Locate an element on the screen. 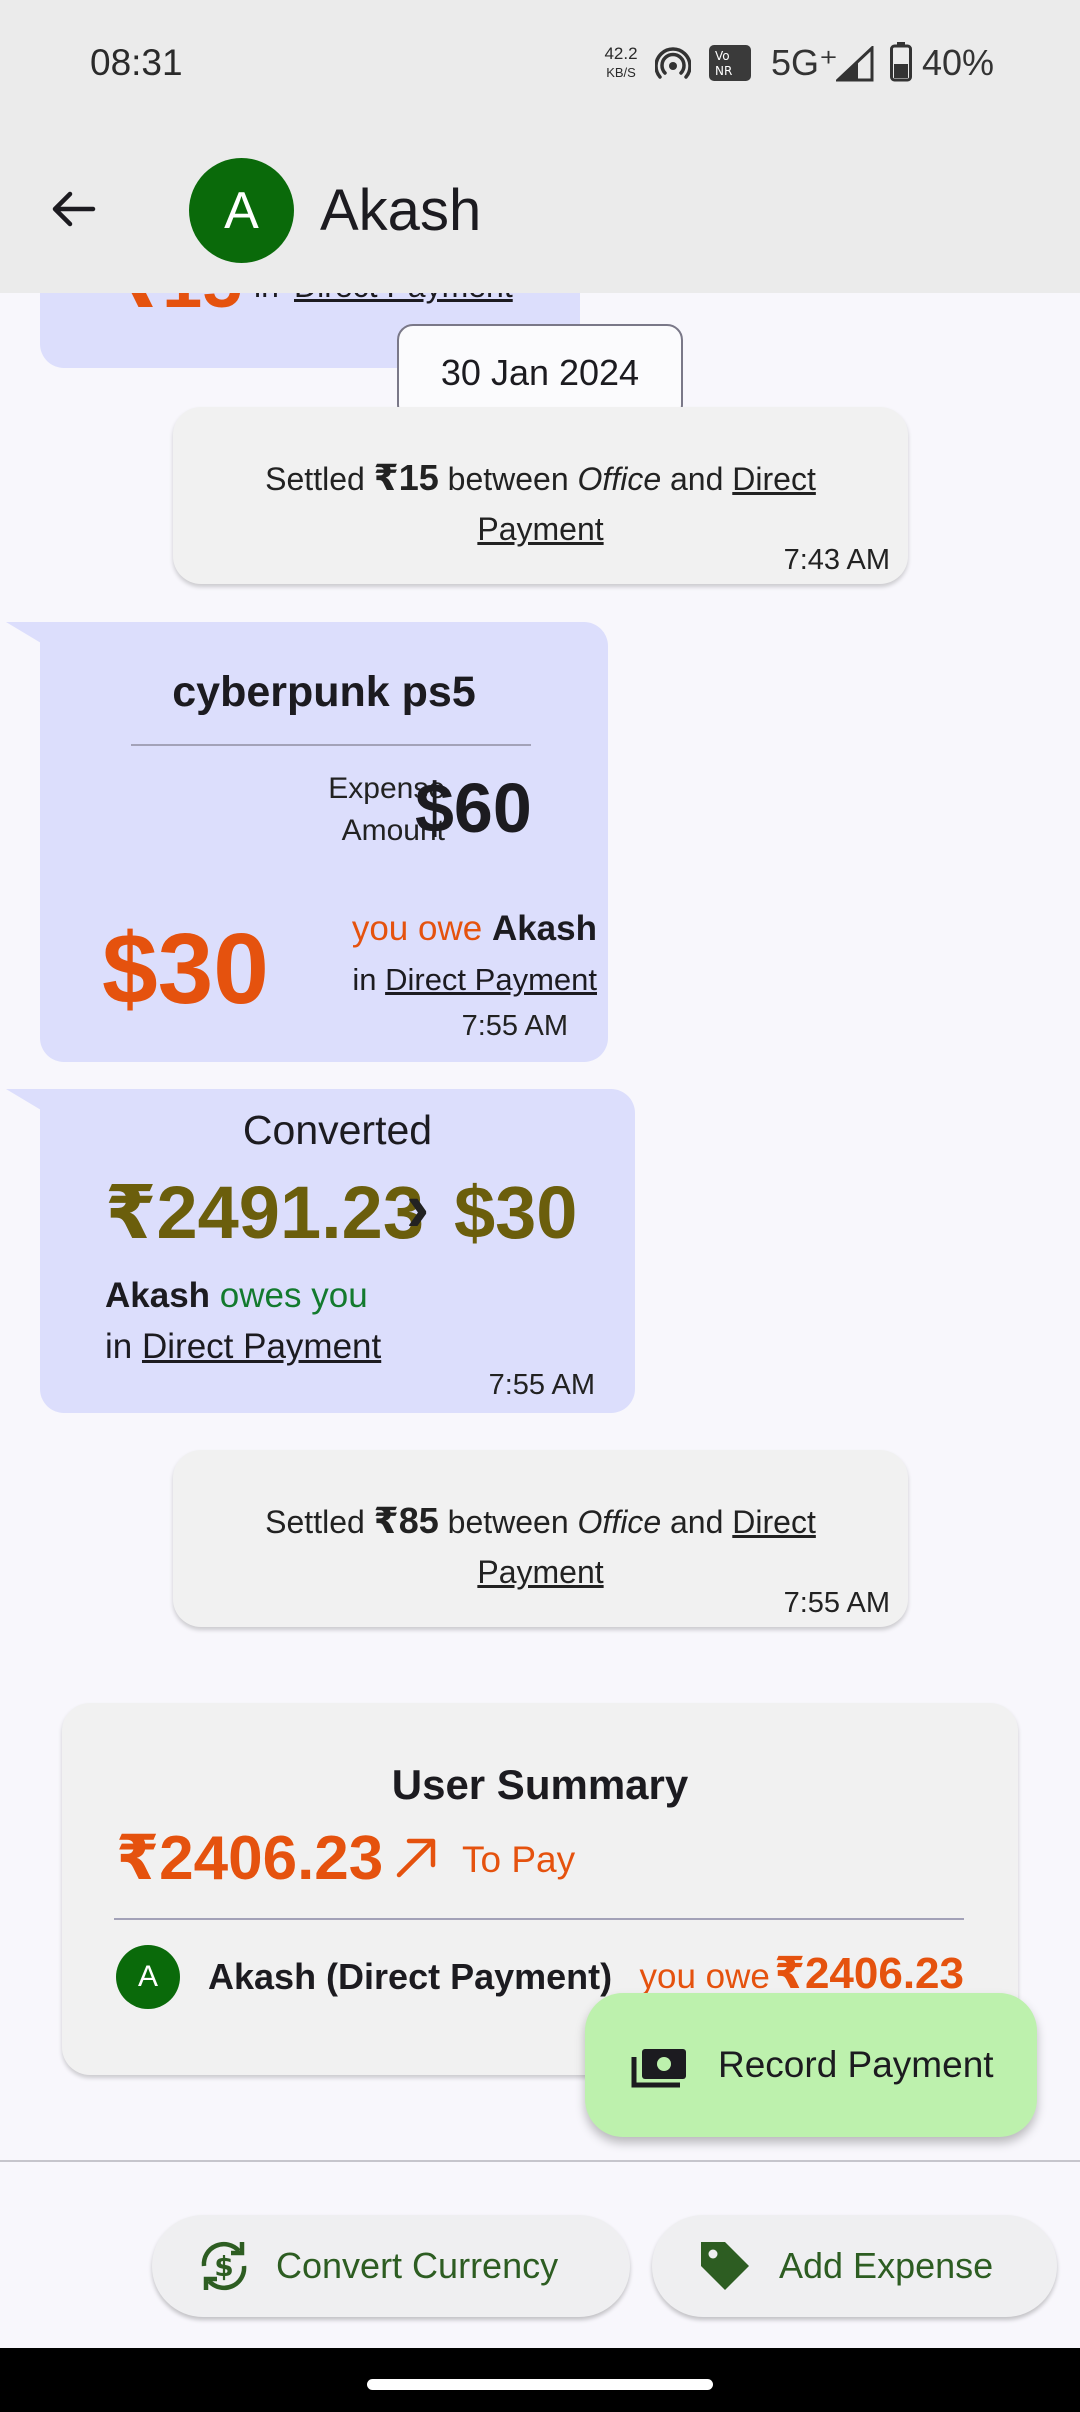 Image resolution: width=1080 pixels, height=2412 pixels. summary-row-amount: ₹2406.23 is located at coordinates (869, 1973).